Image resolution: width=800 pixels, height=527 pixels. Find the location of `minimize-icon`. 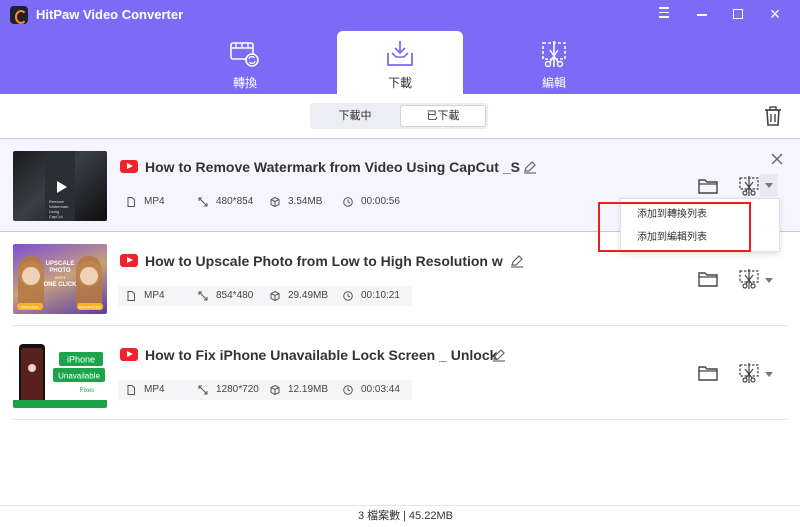

minimize-icon is located at coordinates (702, 14).